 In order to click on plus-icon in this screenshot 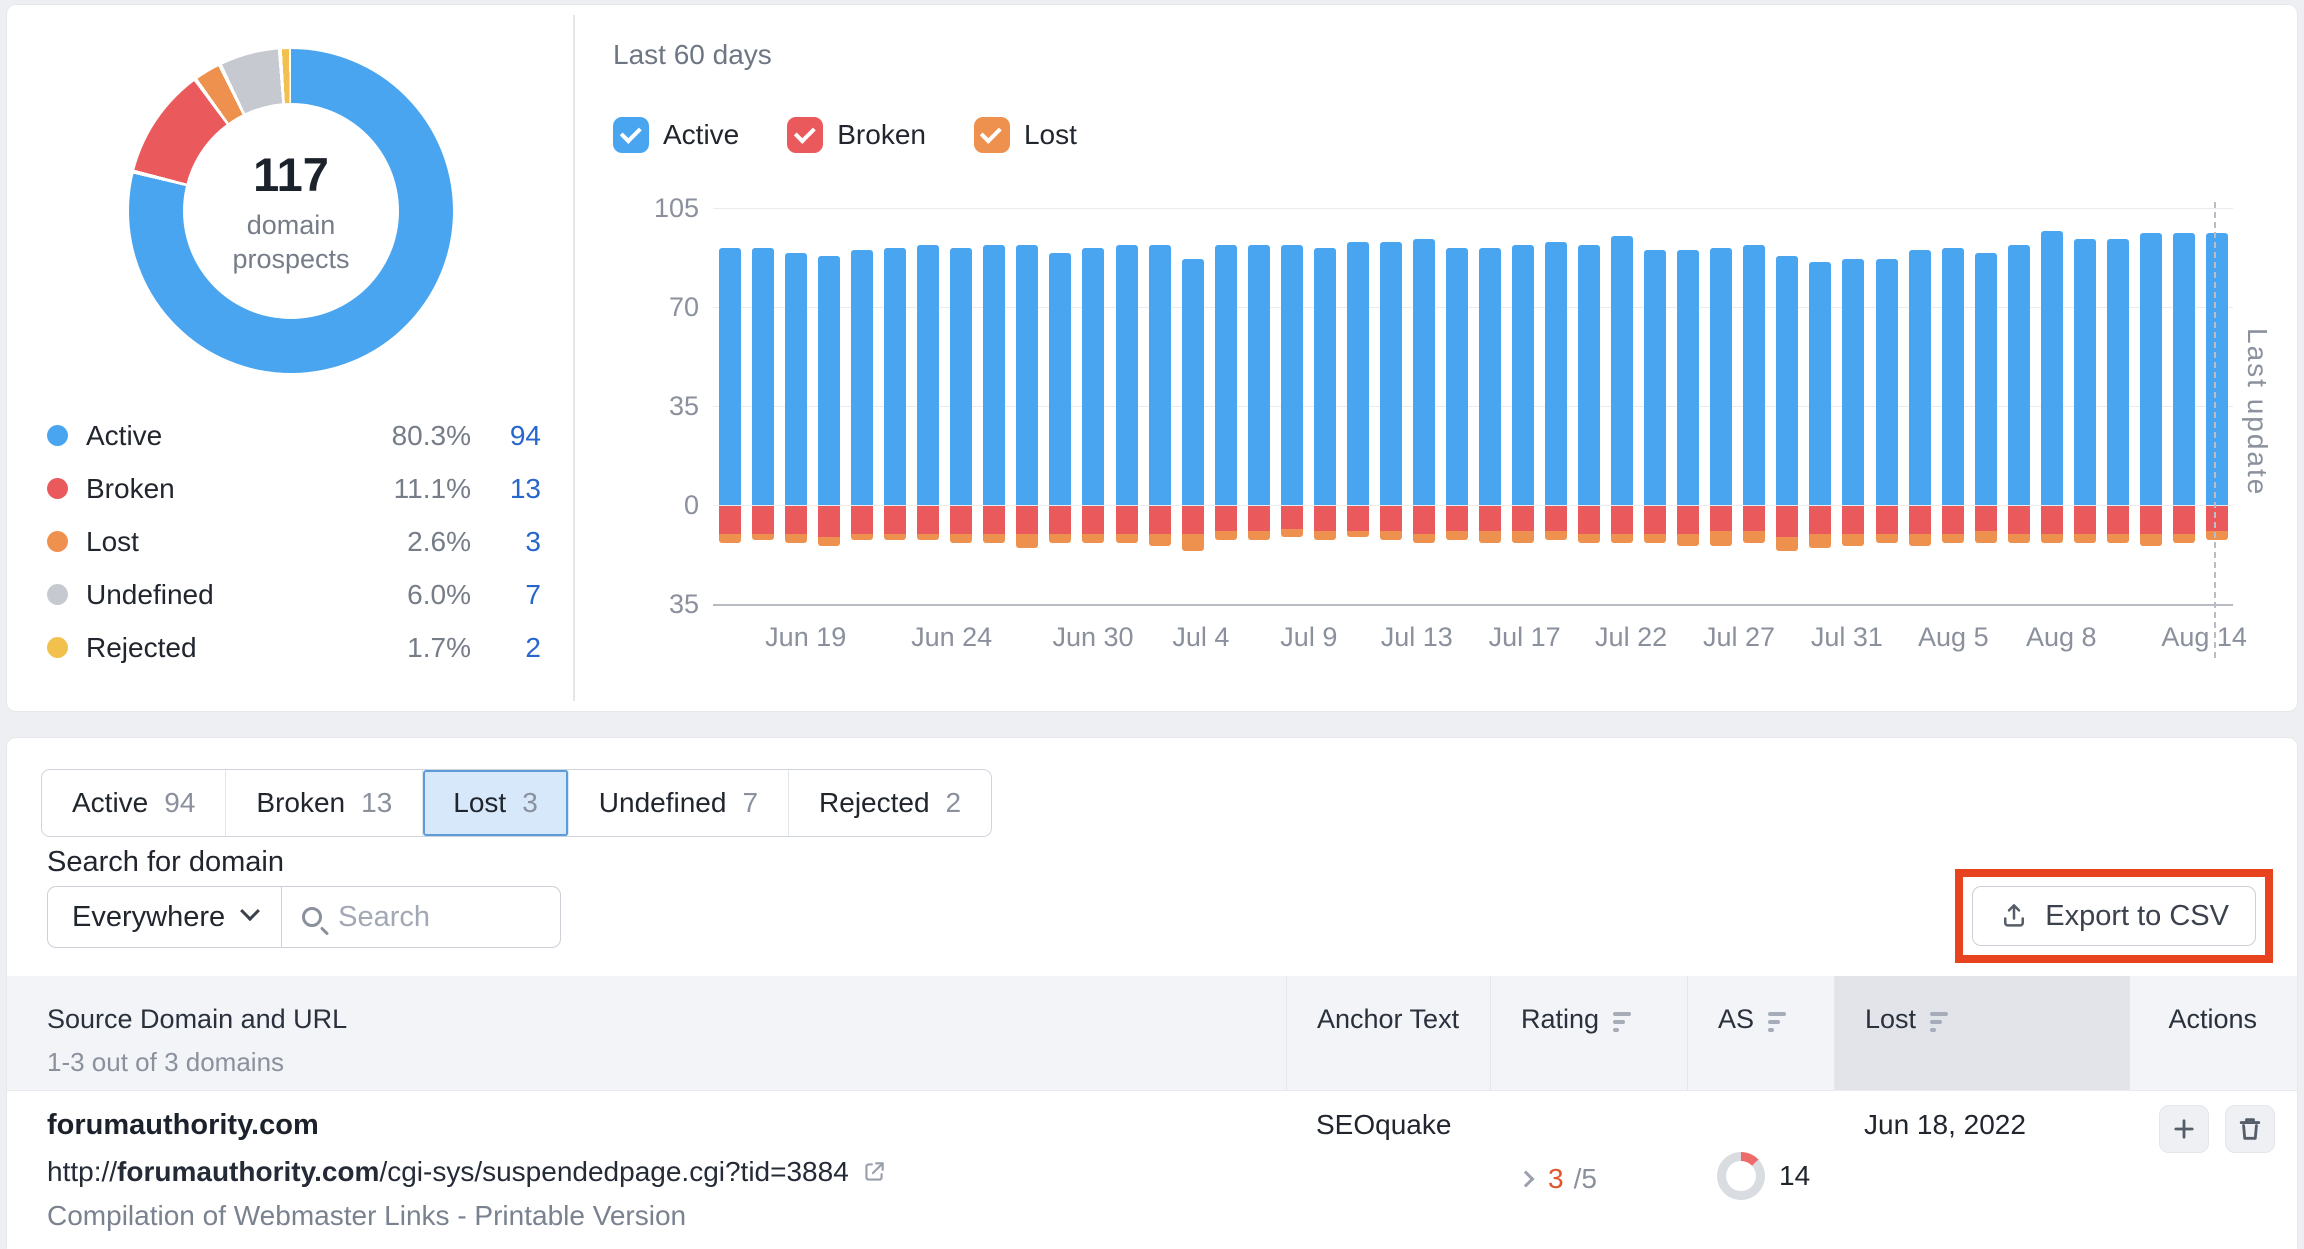, I will do `click(2184, 1129)`.